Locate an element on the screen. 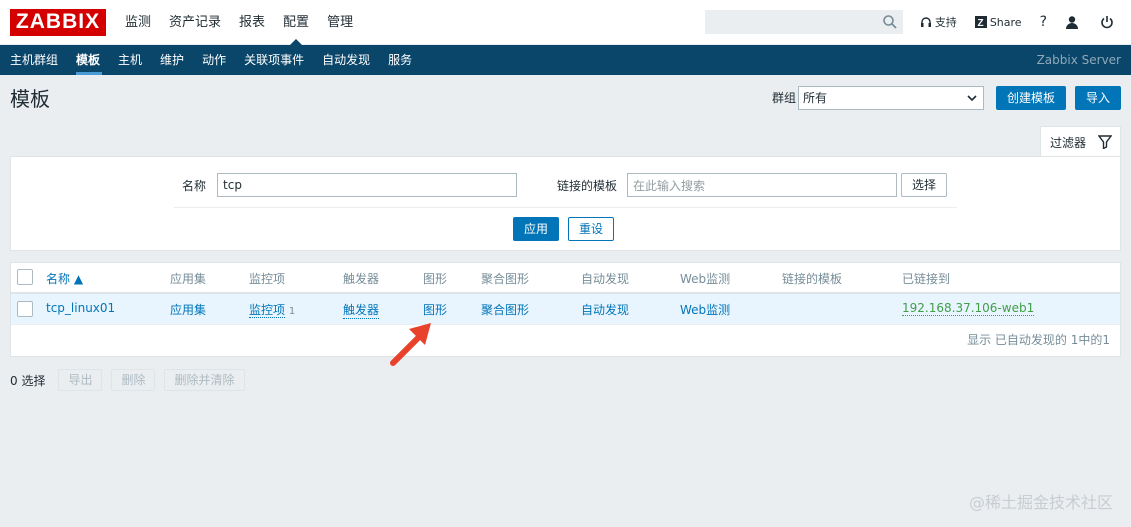 The height and width of the screenshot is (527, 1131). search-icon is located at coordinates (890, 22).